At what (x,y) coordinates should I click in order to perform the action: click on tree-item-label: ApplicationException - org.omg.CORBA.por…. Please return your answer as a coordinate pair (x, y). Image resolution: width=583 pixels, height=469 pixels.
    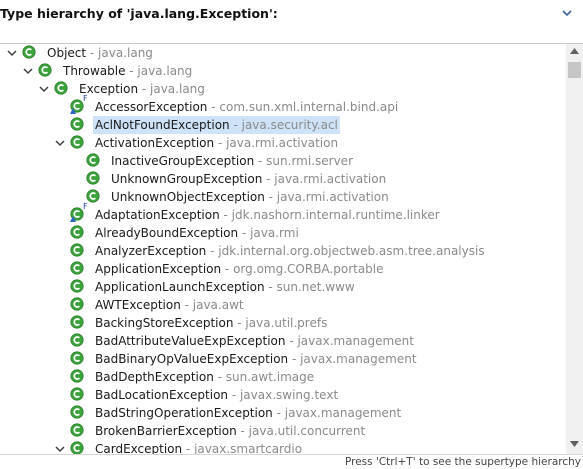
    Looking at the image, I should click on (239, 269).